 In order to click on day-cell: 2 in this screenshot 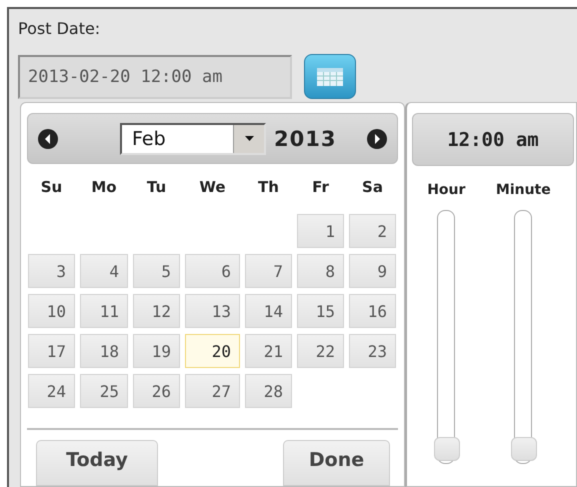, I will do `click(372, 231)`.